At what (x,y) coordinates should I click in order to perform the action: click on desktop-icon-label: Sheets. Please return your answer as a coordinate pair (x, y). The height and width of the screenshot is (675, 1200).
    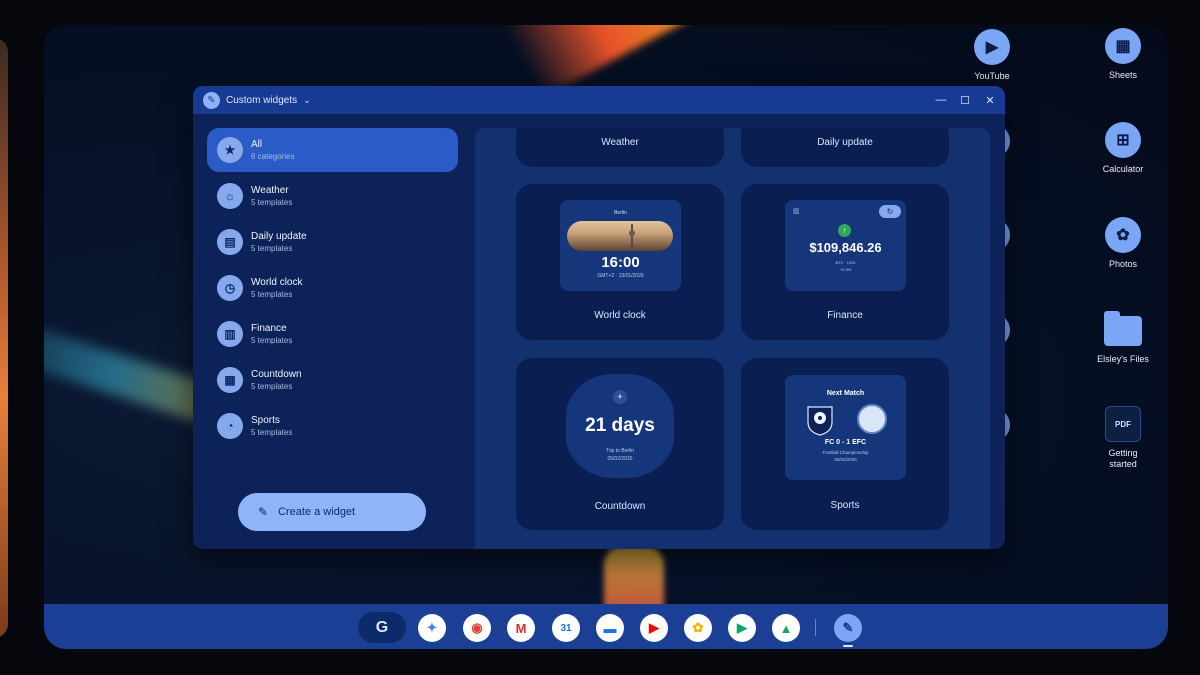
    Looking at the image, I should click on (1123, 75).